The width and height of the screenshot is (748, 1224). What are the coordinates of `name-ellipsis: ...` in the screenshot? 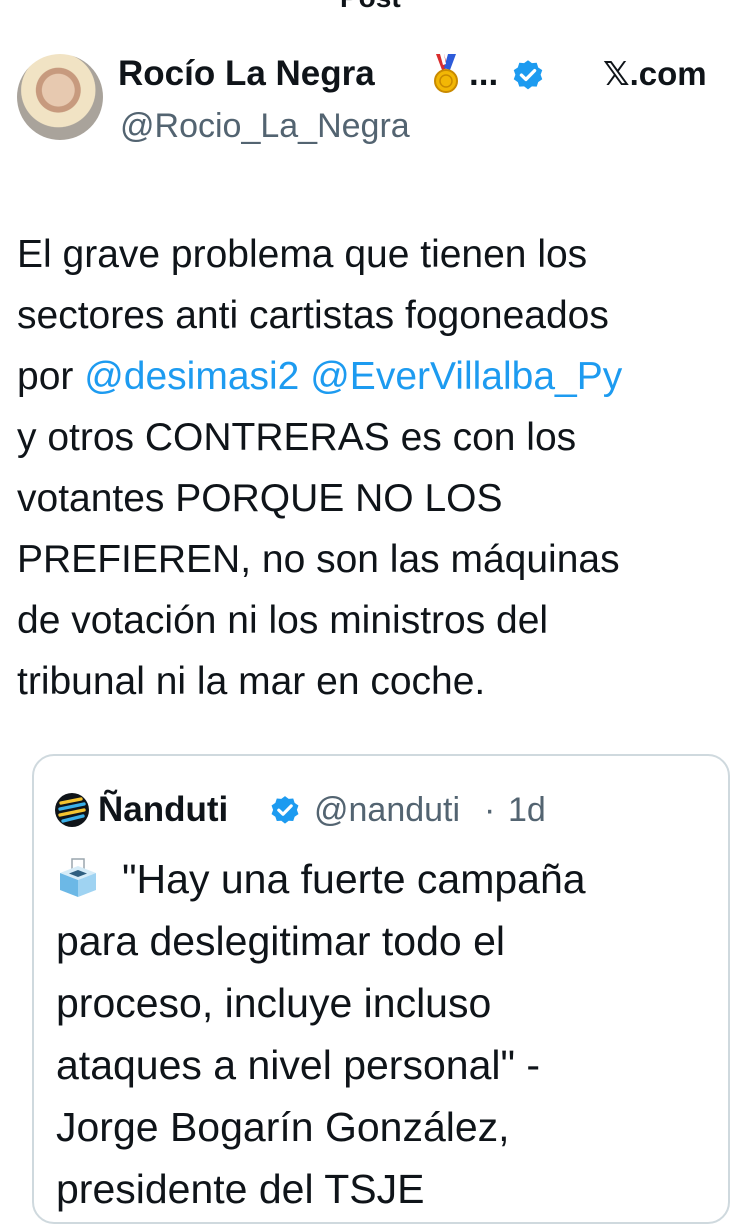 It's located at (484, 73).